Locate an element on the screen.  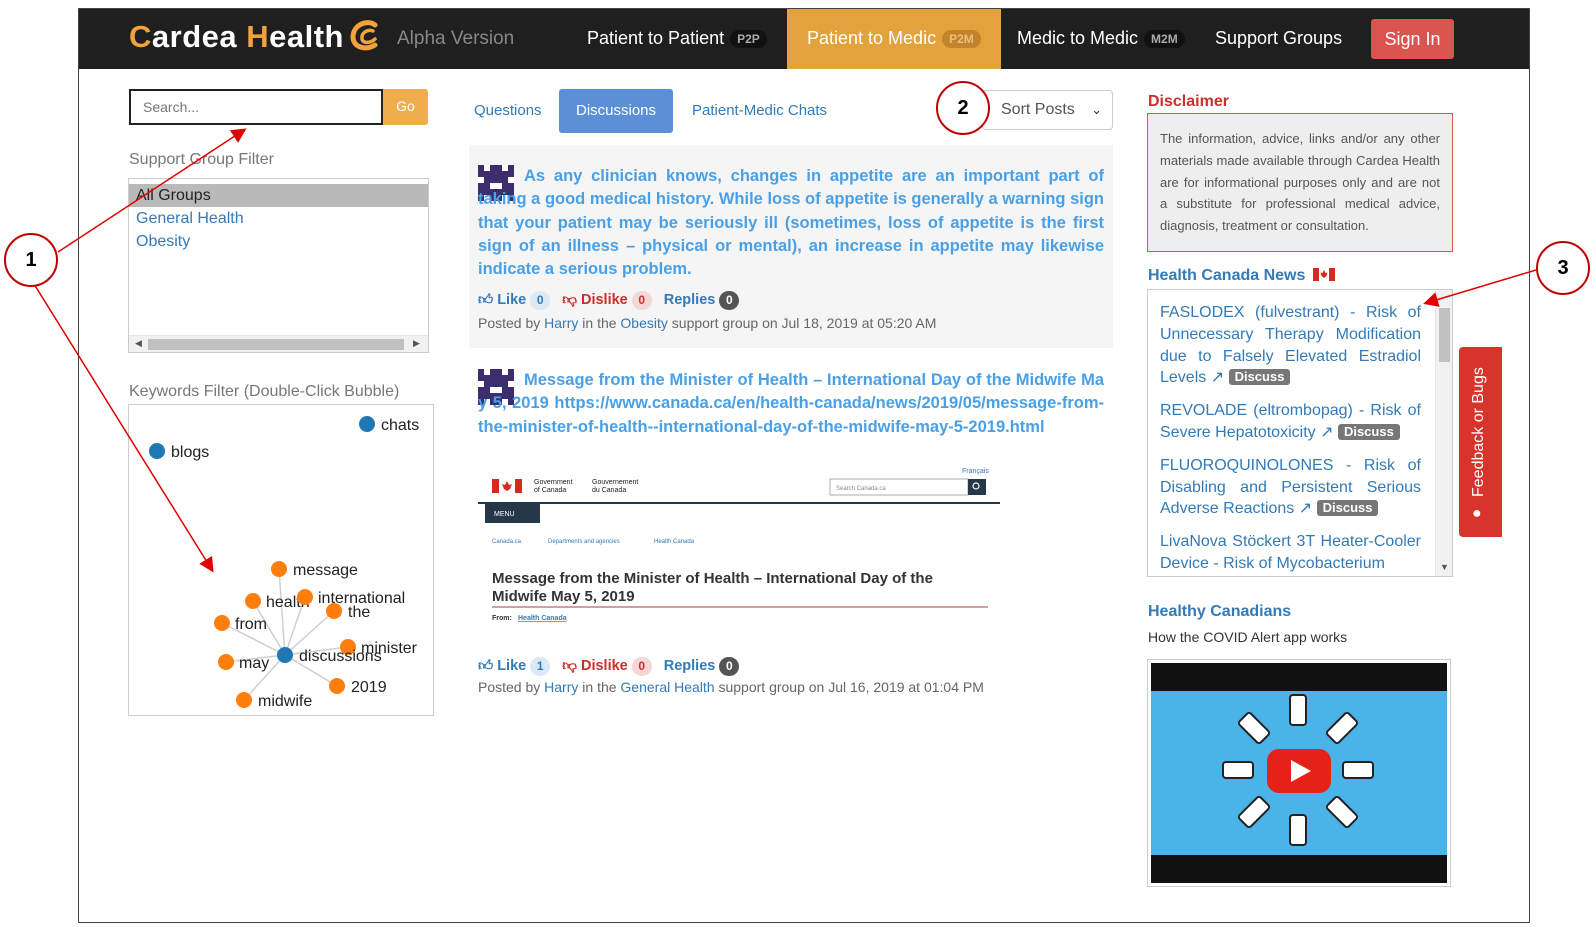
preview-crumb: Departments and agencies is located at coordinates (584, 542).